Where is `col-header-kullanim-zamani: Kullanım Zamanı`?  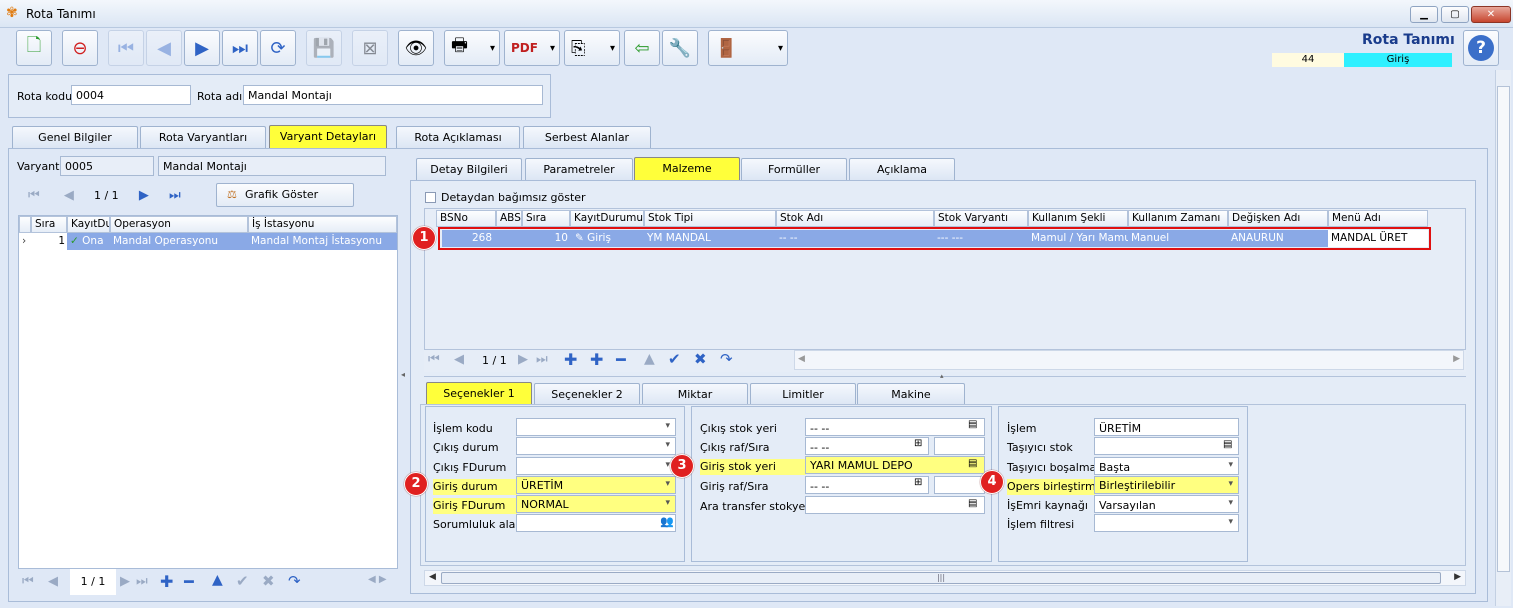
col-header-kullanim-zamani: Kullanım Zamanı is located at coordinates (1178, 218).